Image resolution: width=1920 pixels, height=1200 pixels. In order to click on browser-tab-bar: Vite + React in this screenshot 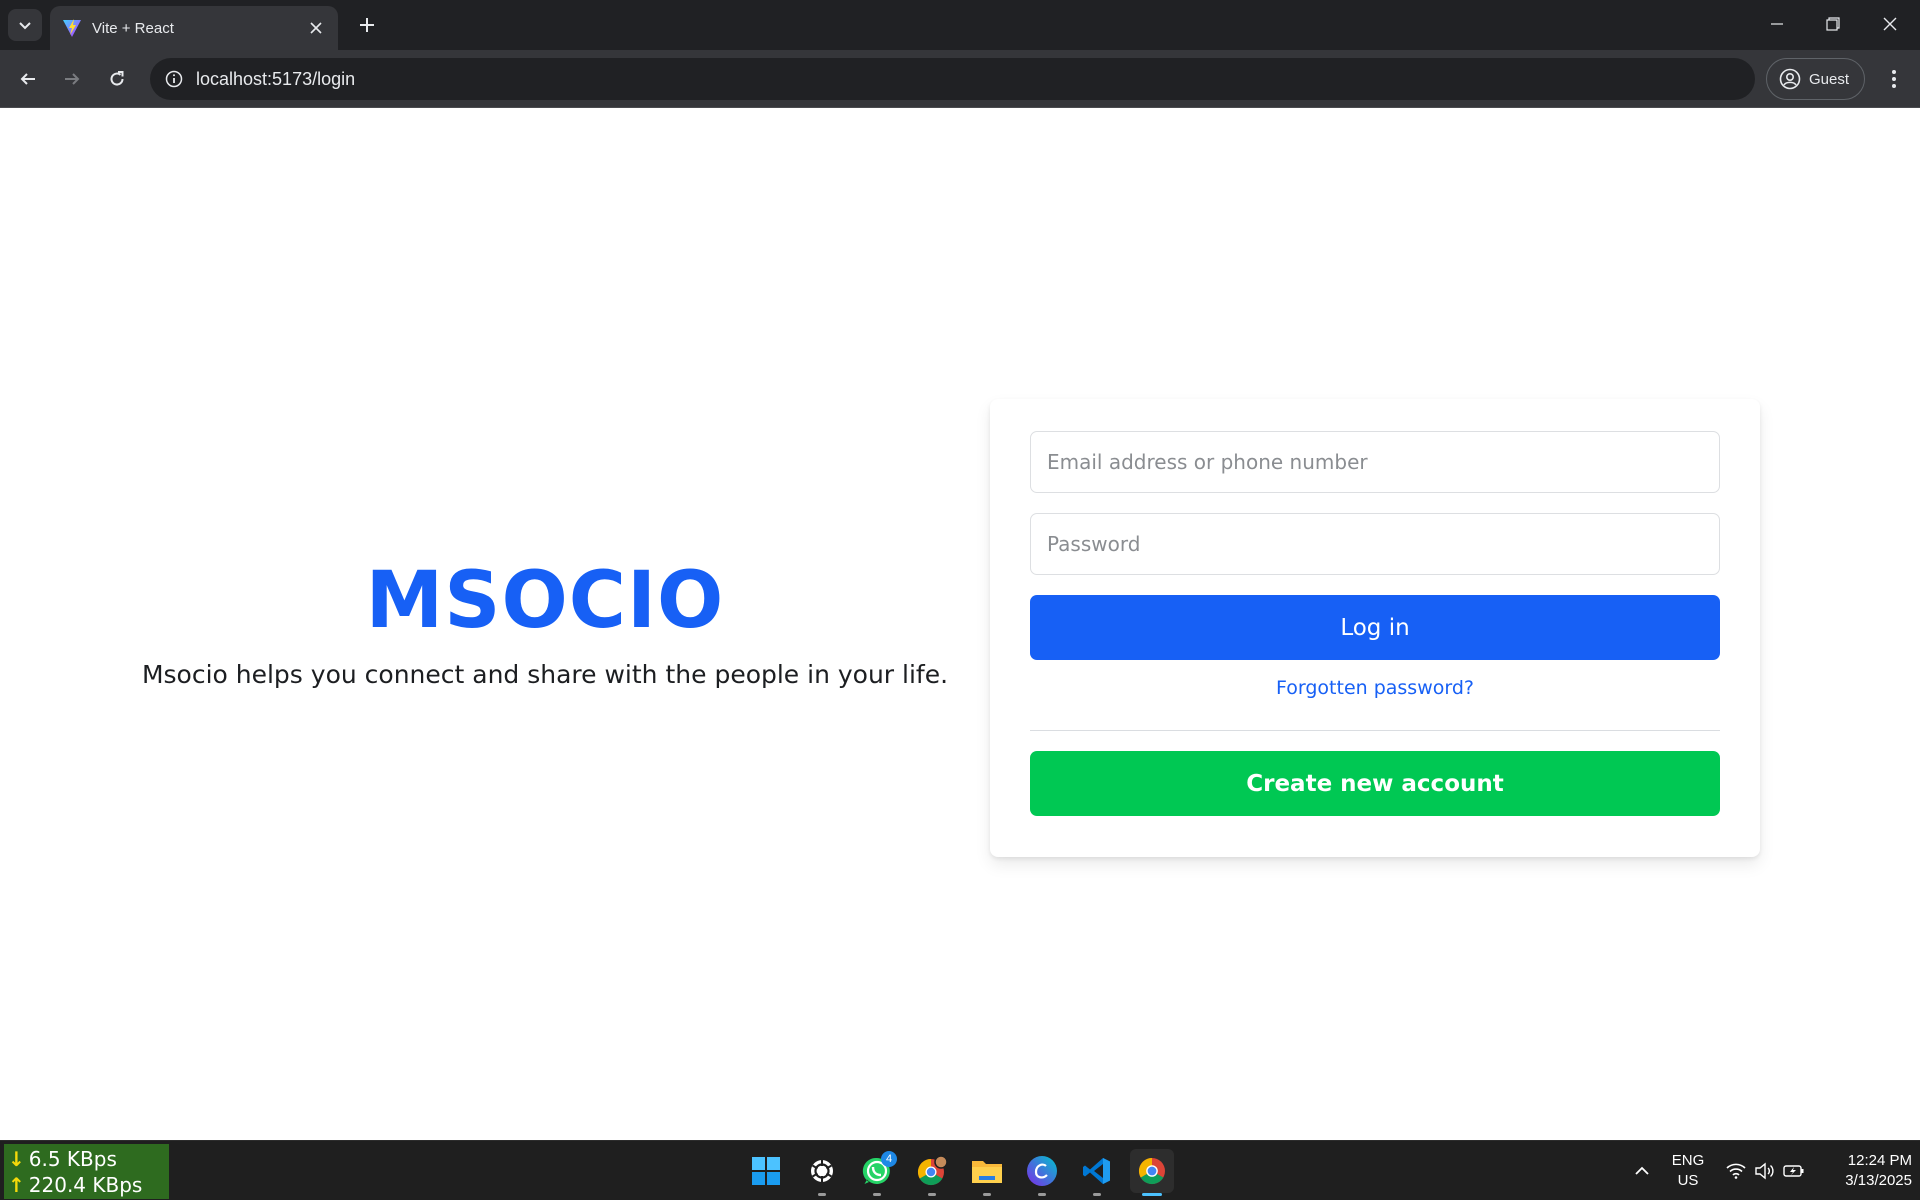, I will do `click(960, 25)`.